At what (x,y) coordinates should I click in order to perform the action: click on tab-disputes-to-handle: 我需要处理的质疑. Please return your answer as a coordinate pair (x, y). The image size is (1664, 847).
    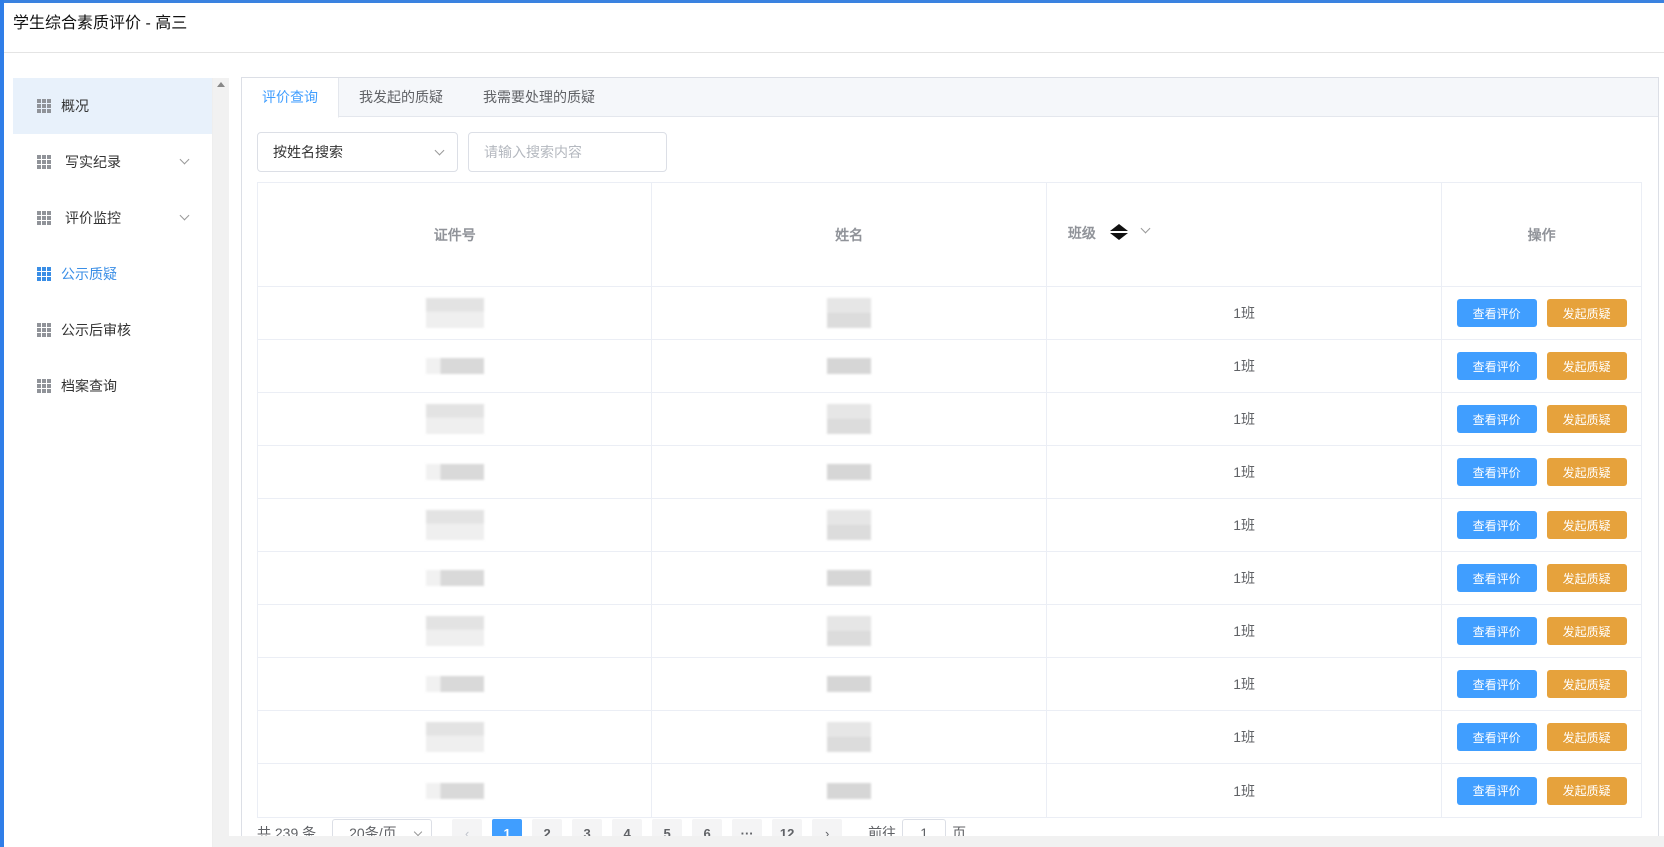
    Looking at the image, I should click on (539, 97).